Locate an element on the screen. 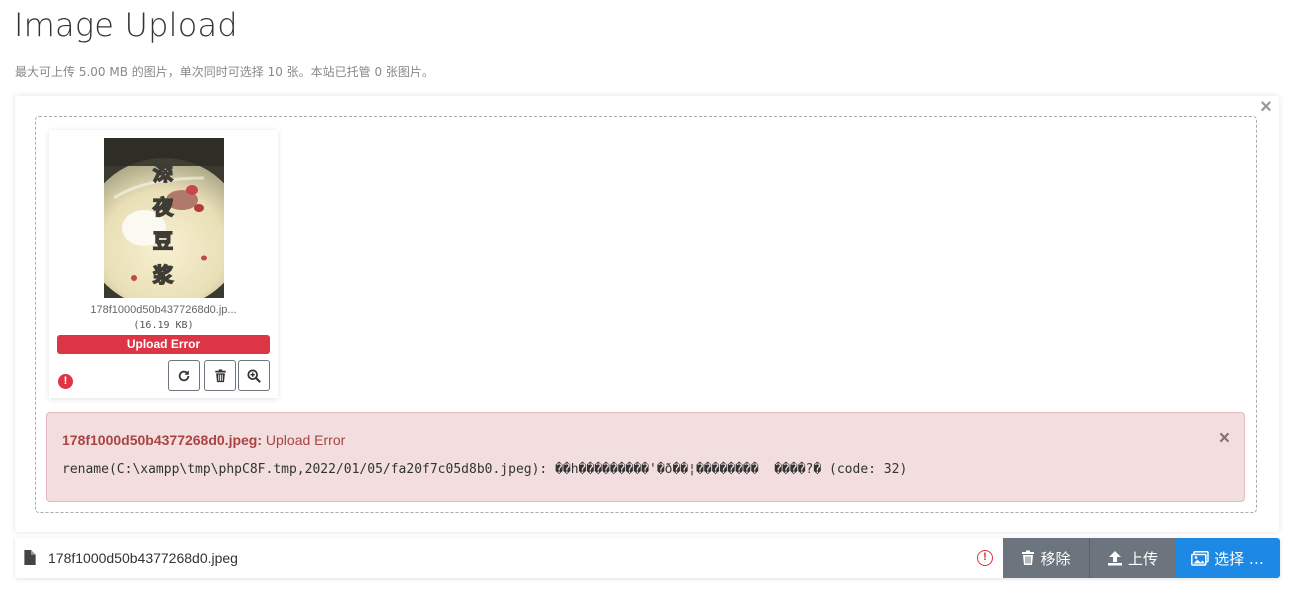 The height and width of the screenshot is (590, 1305). upload-button: 上传 is located at coordinates (1132, 558).